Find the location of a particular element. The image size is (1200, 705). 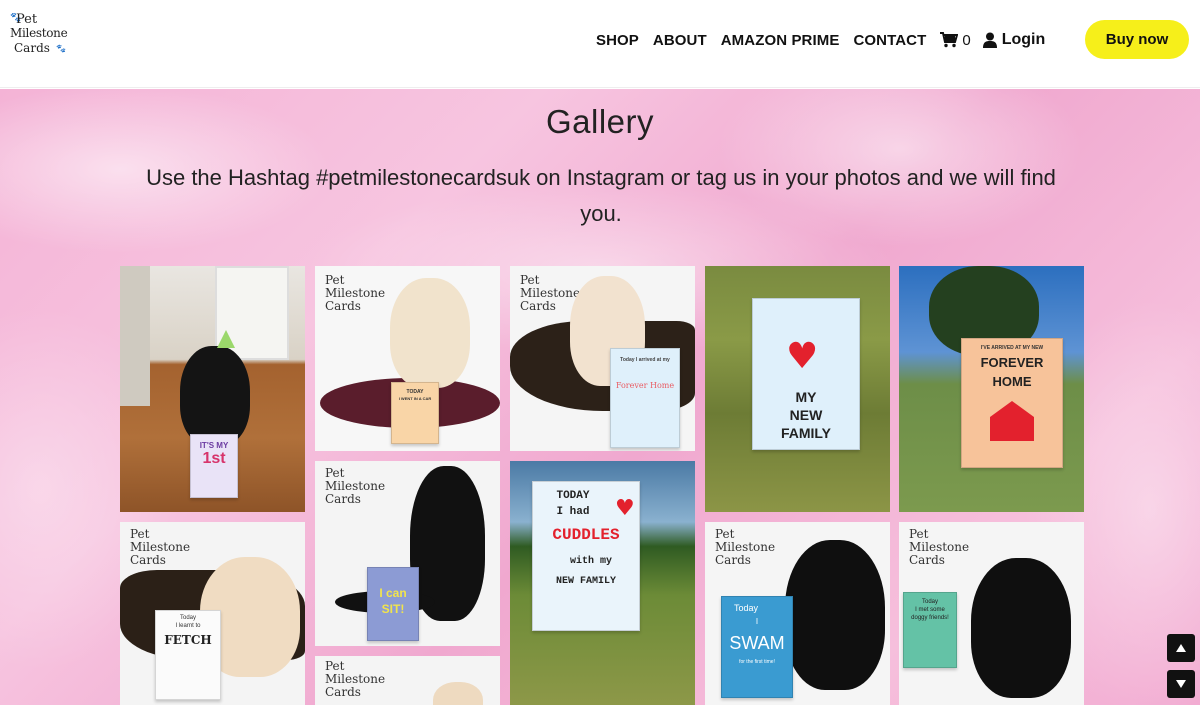

milestone-card: MY NEW FAMILY ♥ is located at coordinates (806, 374).